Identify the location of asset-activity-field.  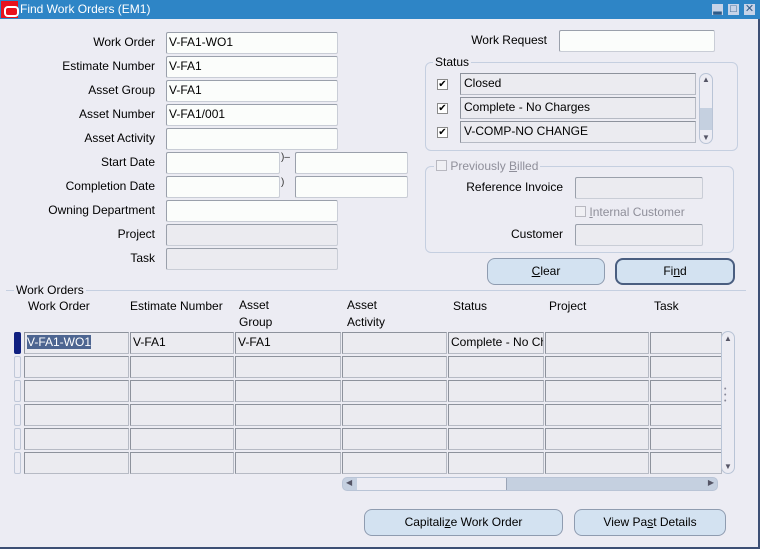
(252, 139).